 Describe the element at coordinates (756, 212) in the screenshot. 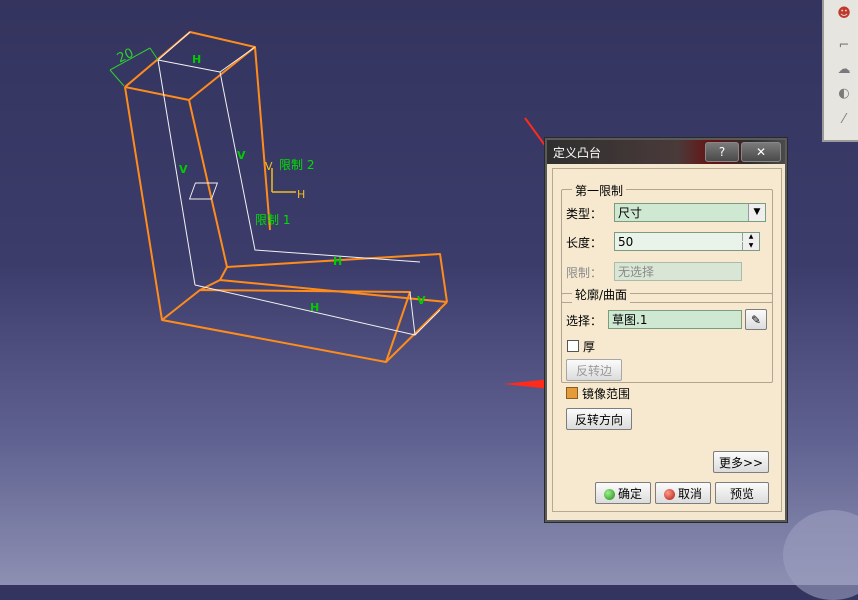

I see `chevron-down-icon: ▼` at that location.